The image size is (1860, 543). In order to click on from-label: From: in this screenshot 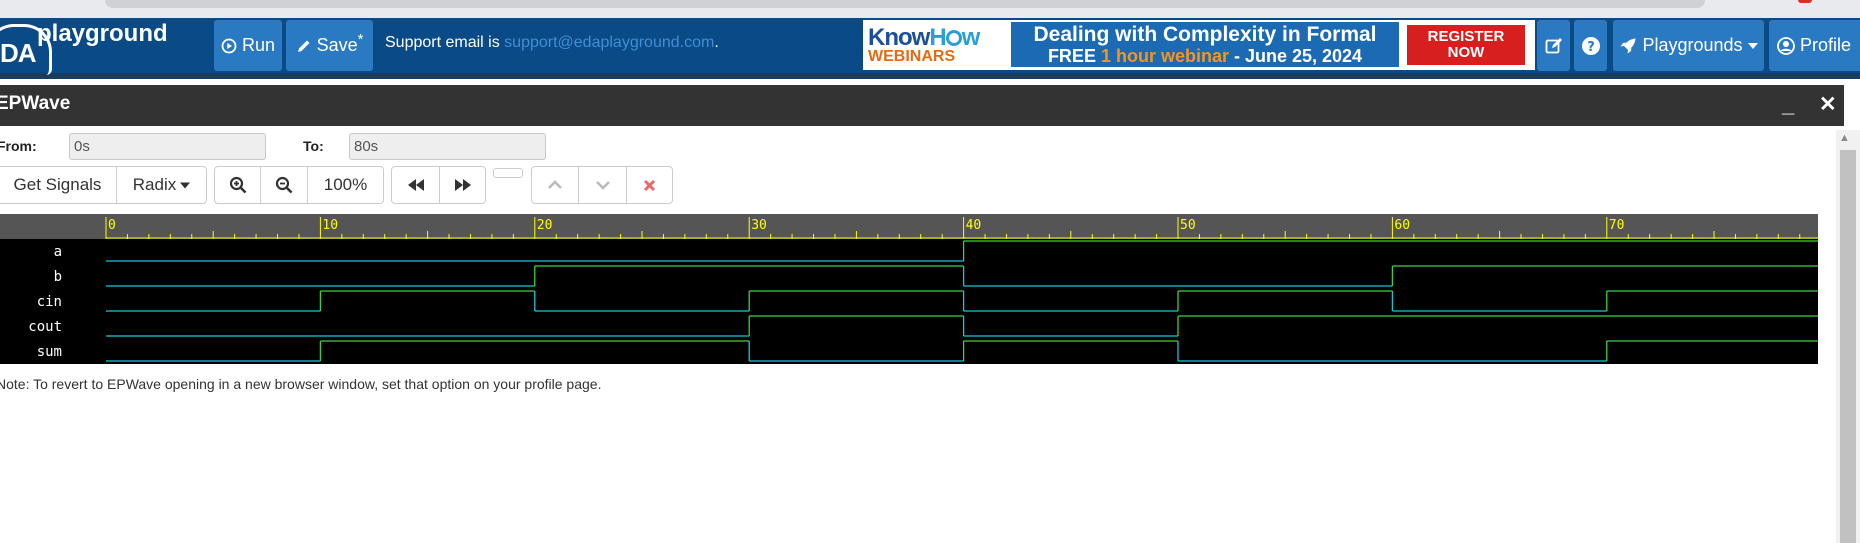, I will do `click(18, 146)`.